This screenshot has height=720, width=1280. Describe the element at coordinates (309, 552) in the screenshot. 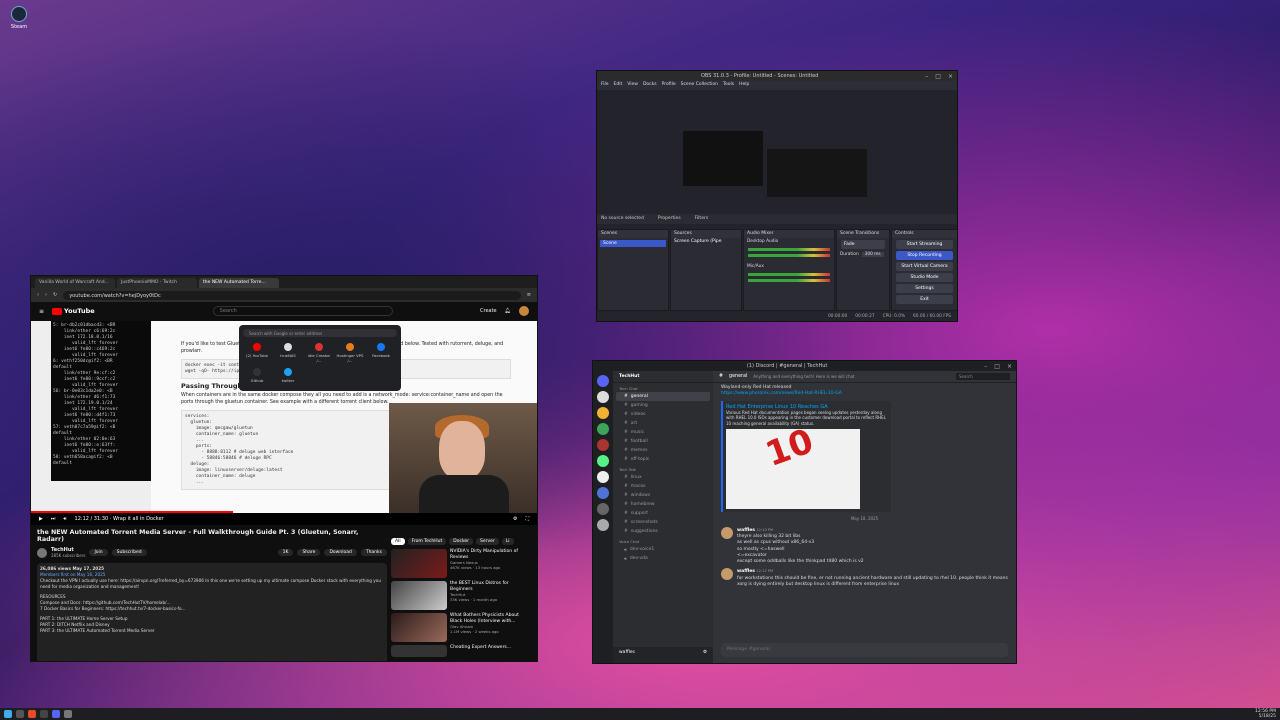

I see `share-button: Share` at that location.